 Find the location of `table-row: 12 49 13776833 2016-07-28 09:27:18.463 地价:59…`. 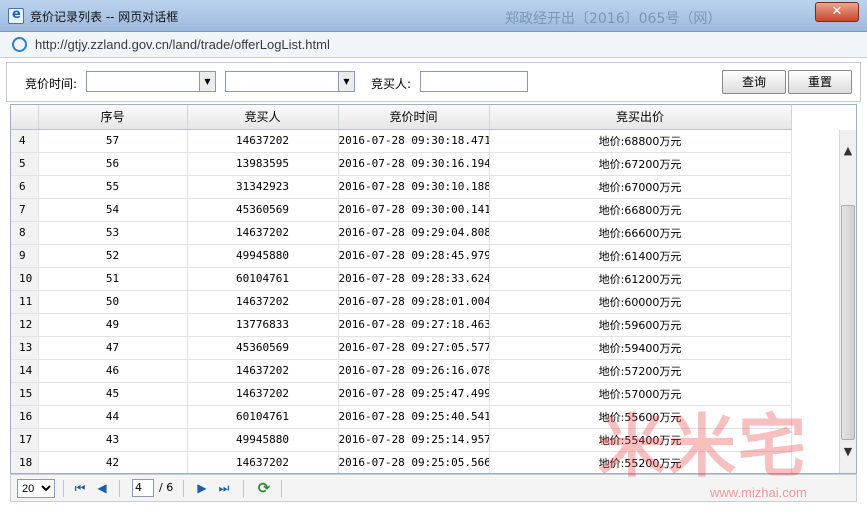

table-row: 12 49 13776833 2016-07-28 09:27:18.463 地价:59… is located at coordinates (401, 325).